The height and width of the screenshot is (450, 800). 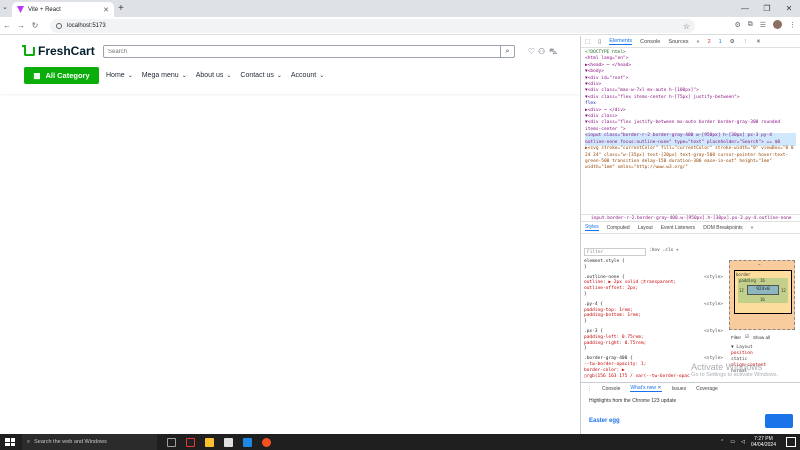 I want to click on tab-sources: Sources, so click(x=678, y=42).